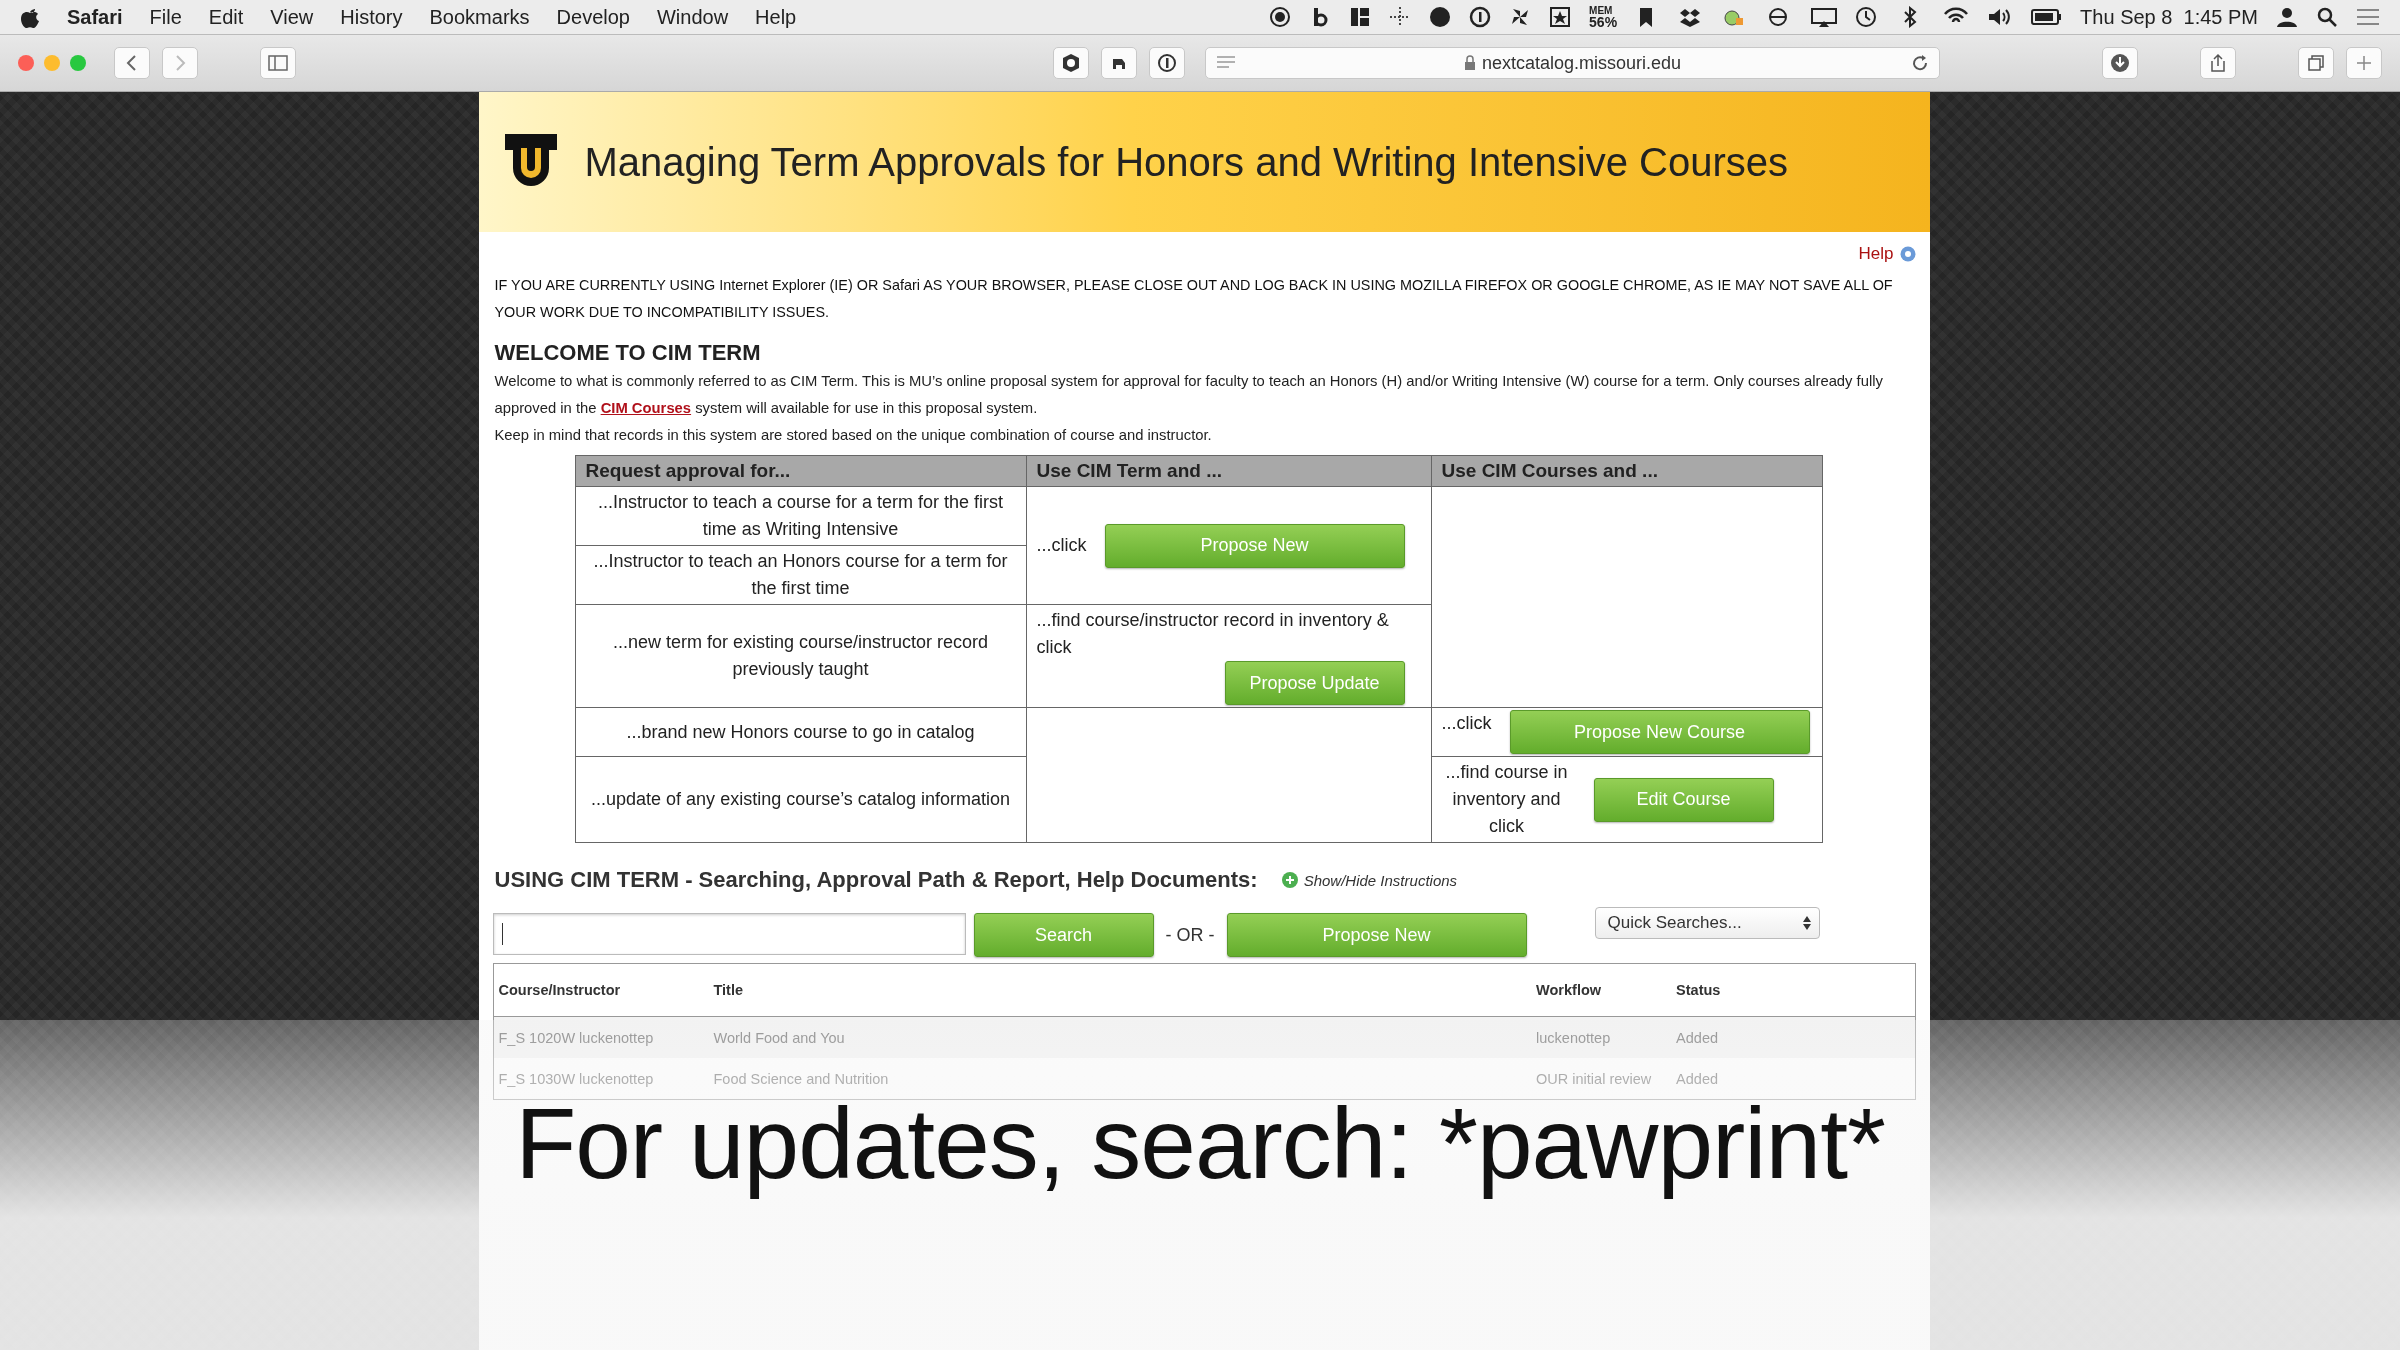  Describe the element at coordinates (226, 17) in the screenshot. I see `menu-item: Edit` at that location.